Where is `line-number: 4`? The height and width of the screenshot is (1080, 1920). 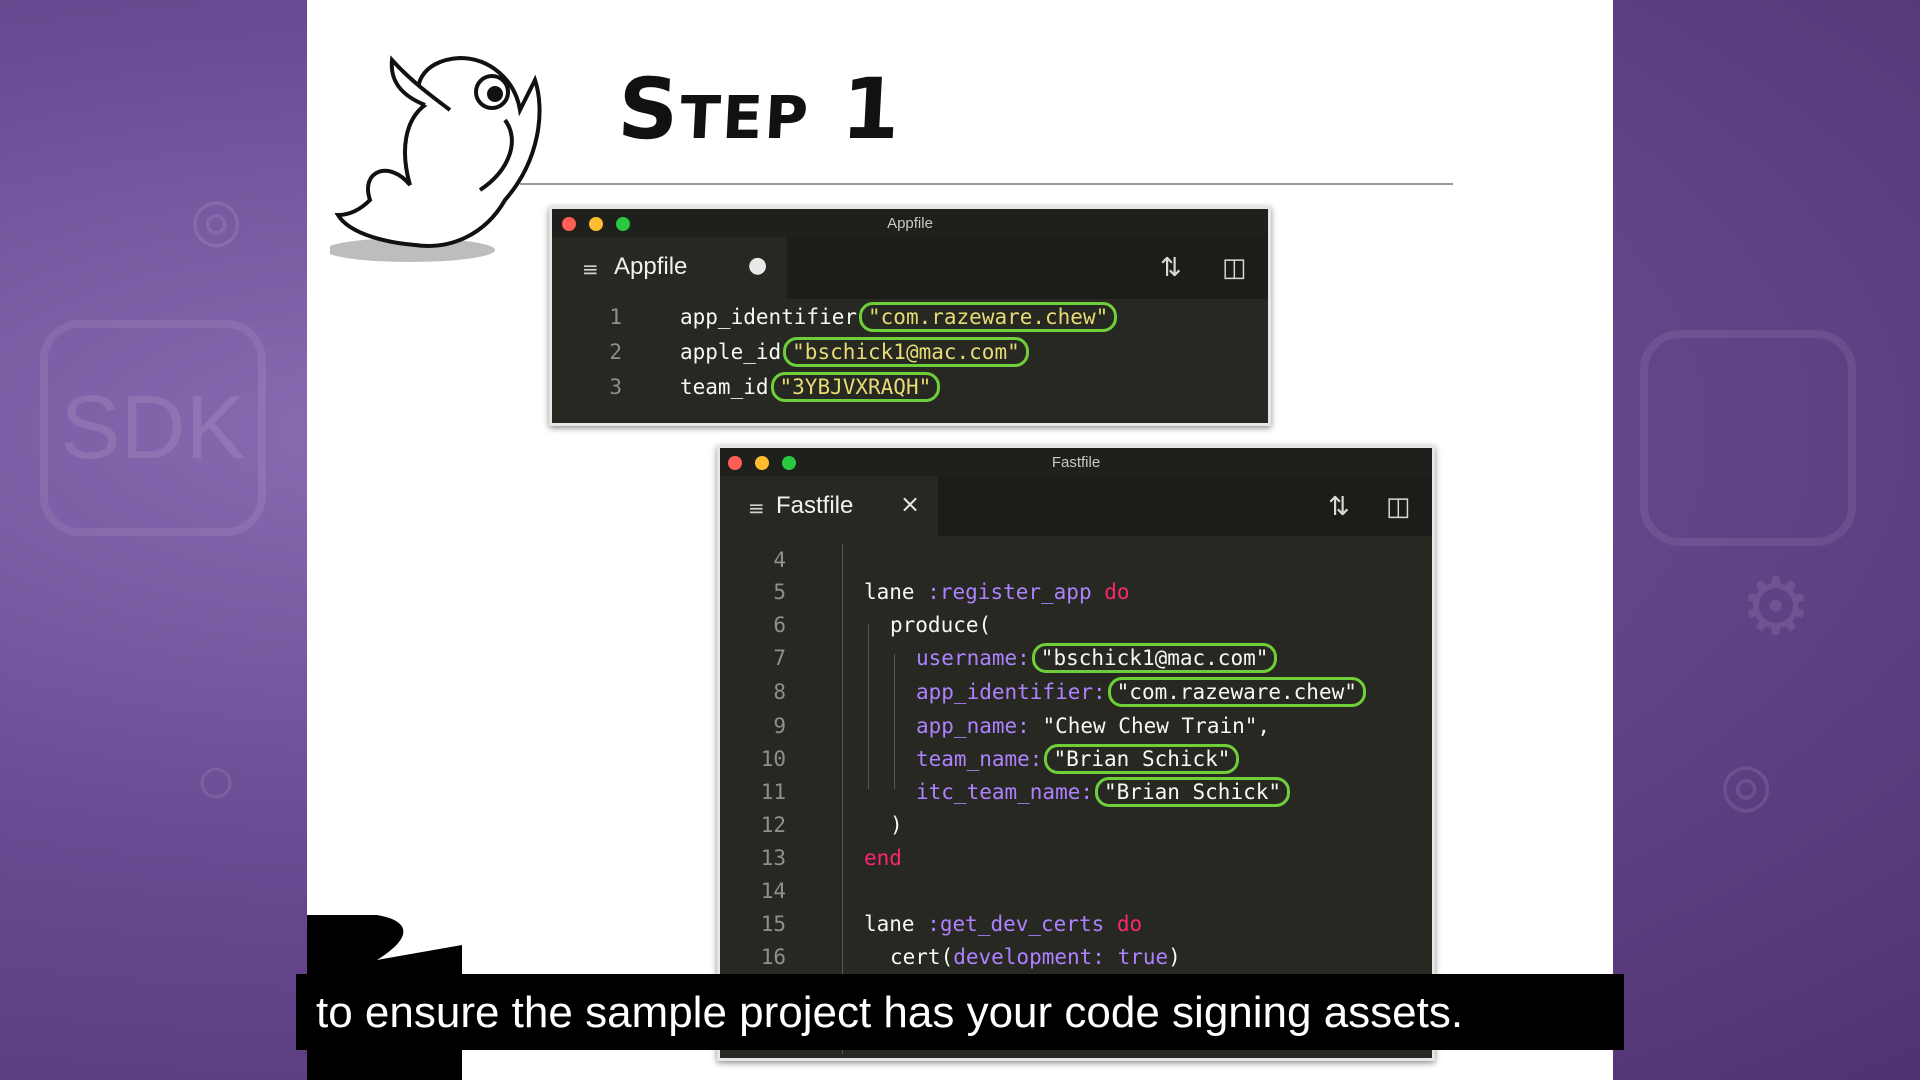
line-number: 4 is located at coordinates (779, 560).